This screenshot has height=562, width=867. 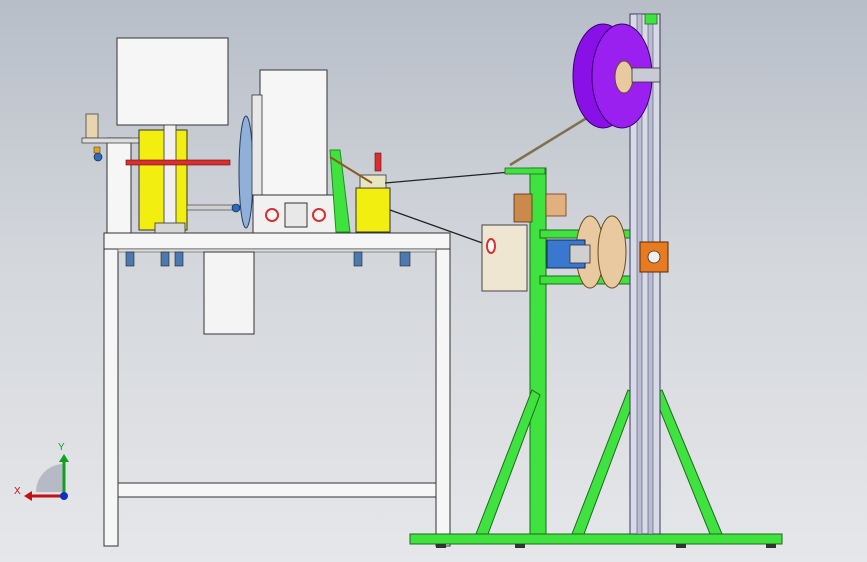 I want to click on pneumatic-rod, so click(x=213, y=207).